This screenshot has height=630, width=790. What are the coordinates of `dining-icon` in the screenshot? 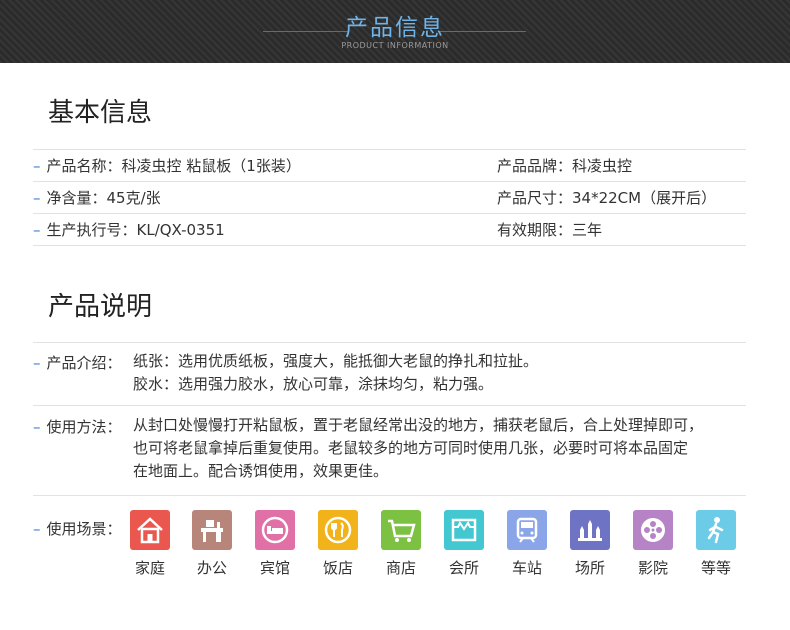 It's located at (338, 530).